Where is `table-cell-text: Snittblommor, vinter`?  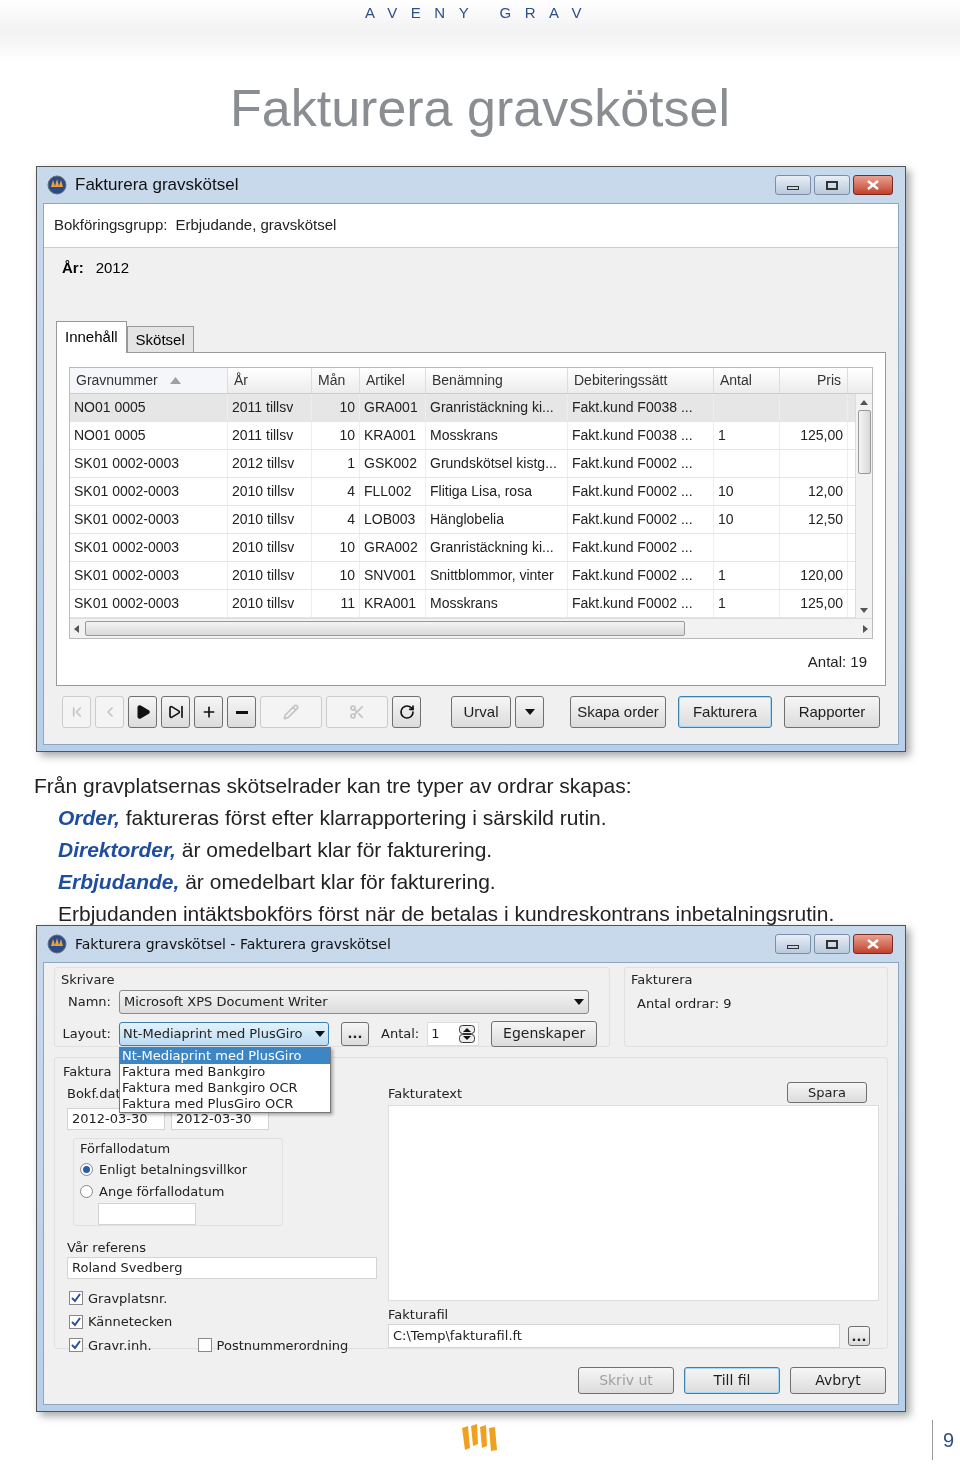
table-cell-text: Snittblommor, vinter is located at coordinates (492, 575).